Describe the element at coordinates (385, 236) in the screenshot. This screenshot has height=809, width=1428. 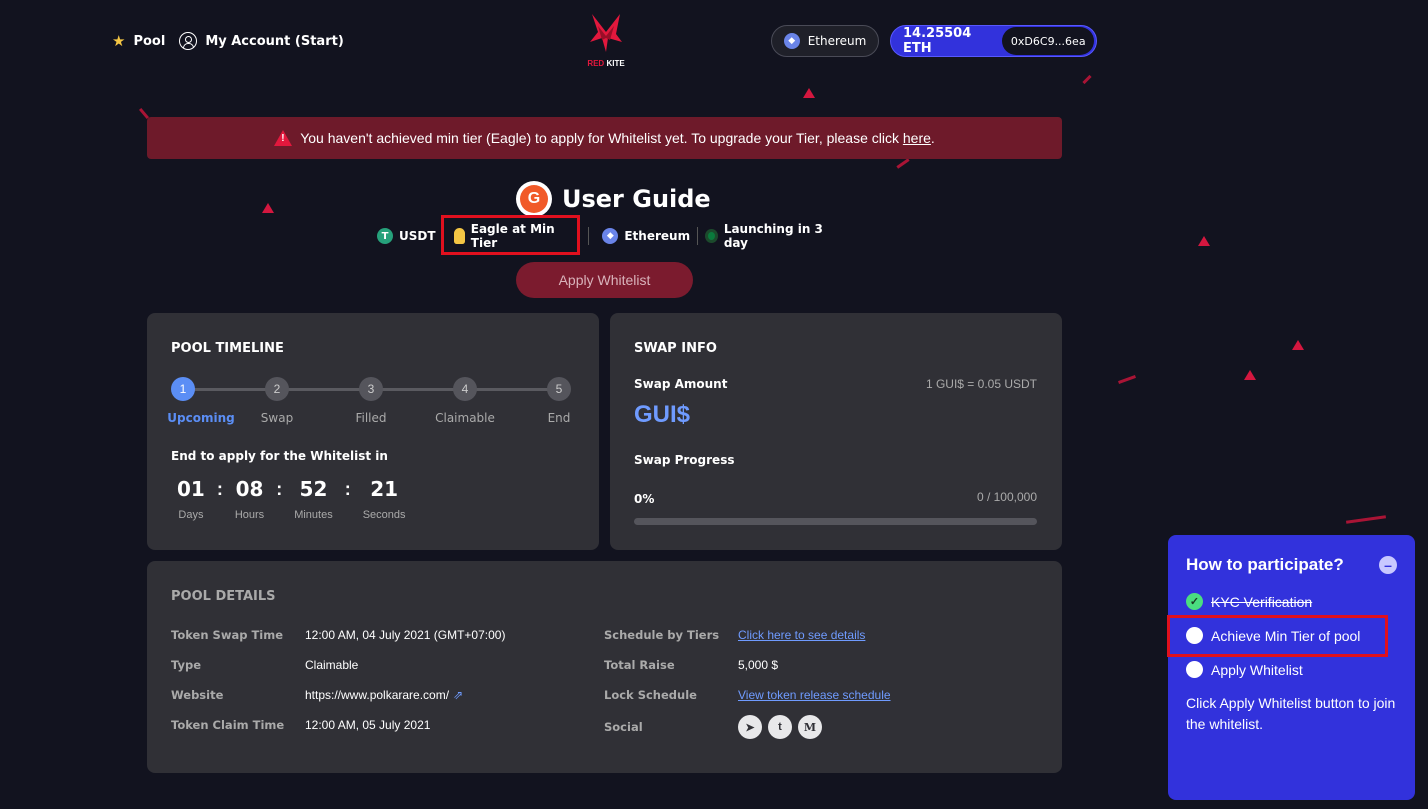
I see `tether-icon: T` at that location.